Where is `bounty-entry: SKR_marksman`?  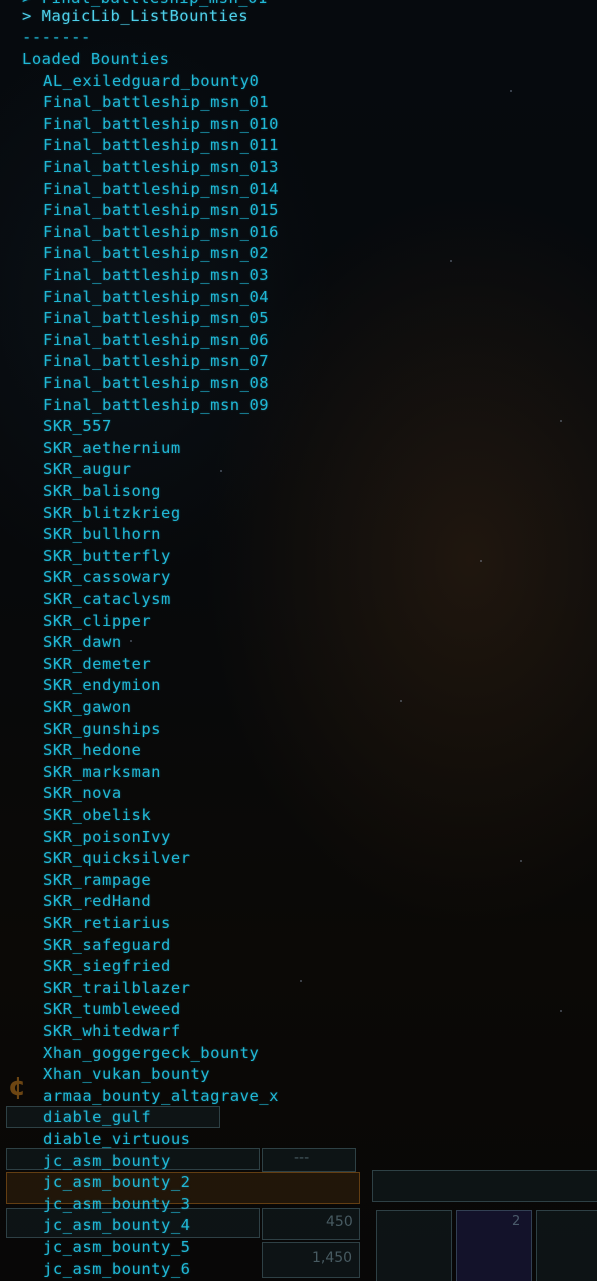 bounty-entry: SKR_marksman is located at coordinates (102, 771).